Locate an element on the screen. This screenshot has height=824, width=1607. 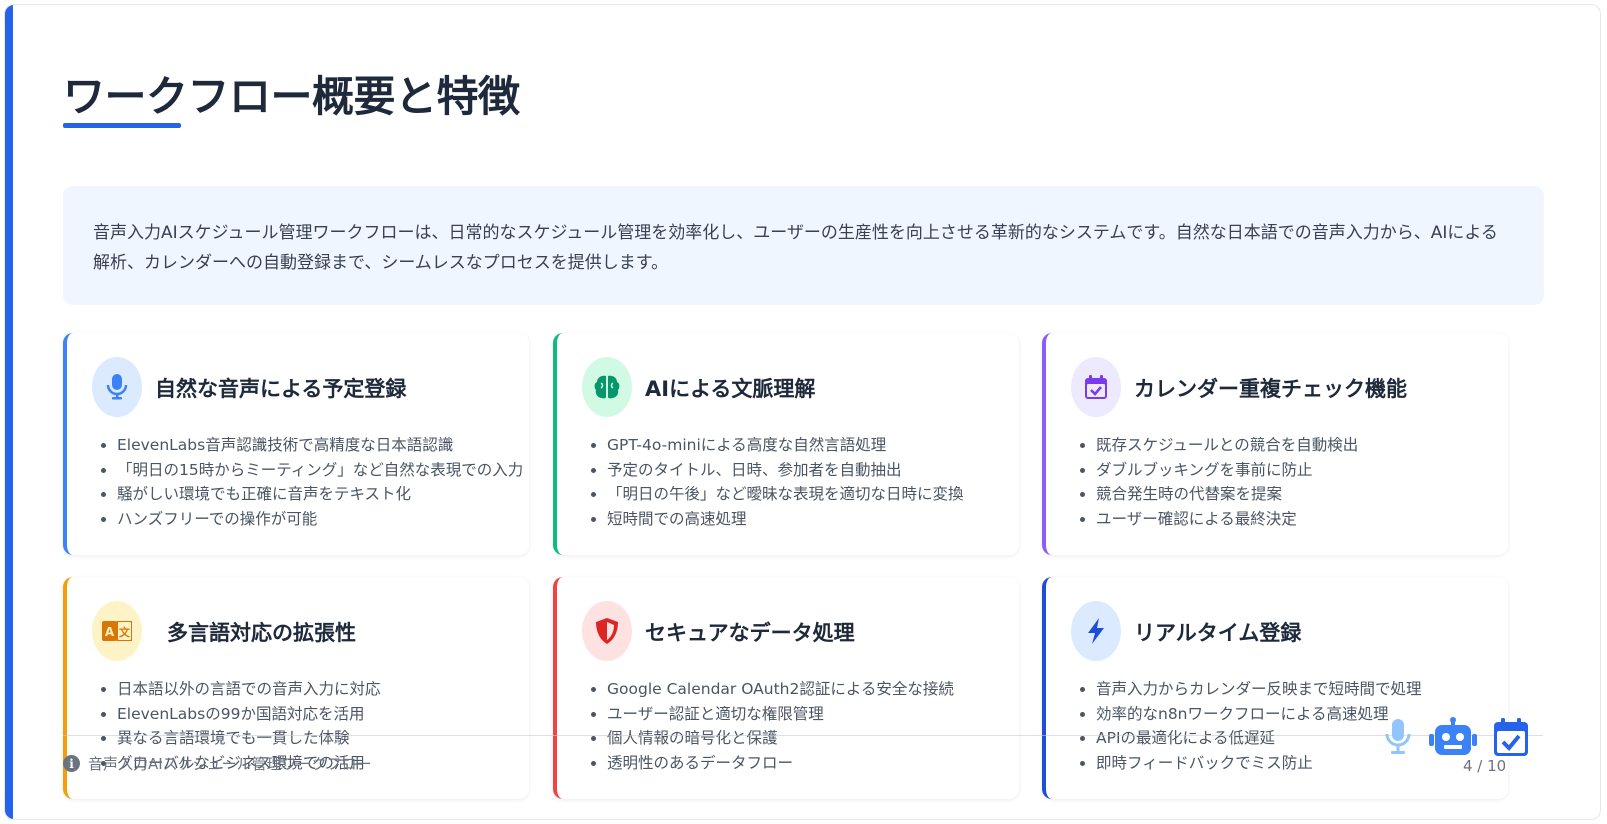
footer-label: 音声入力AIスケジュール管理ワークフロー is located at coordinates (230, 764).